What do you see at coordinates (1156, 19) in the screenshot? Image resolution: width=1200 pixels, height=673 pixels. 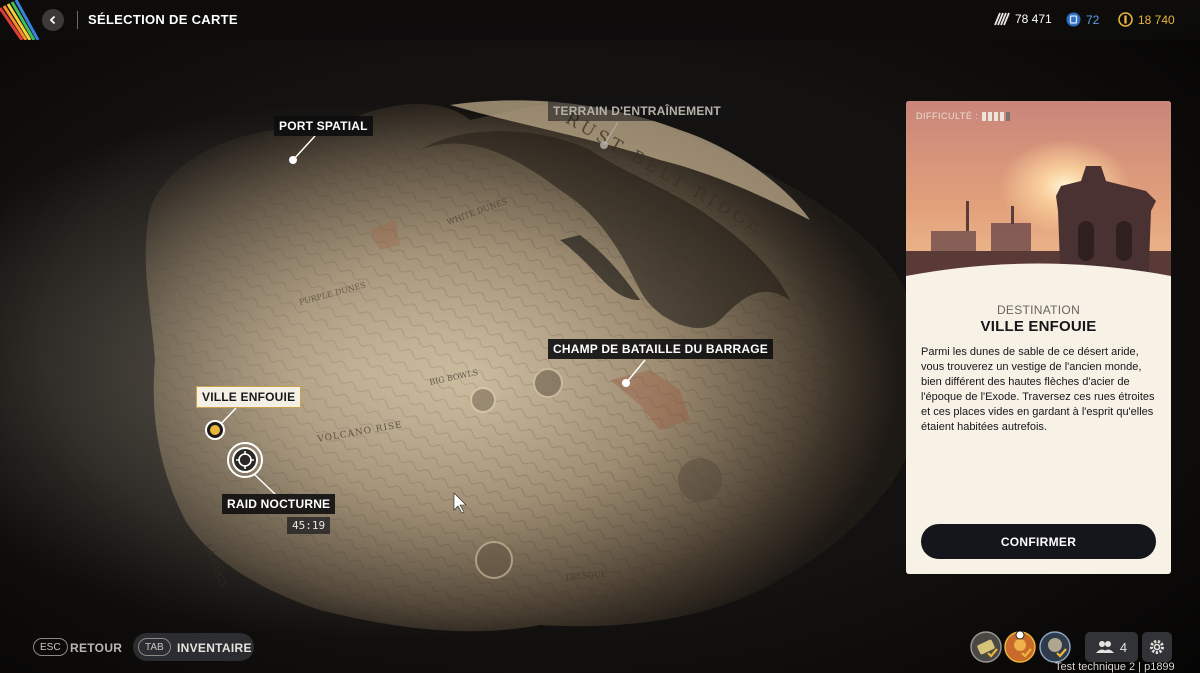 I see `currency-gold-value: 18 740` at bounding box center [1156, 19].